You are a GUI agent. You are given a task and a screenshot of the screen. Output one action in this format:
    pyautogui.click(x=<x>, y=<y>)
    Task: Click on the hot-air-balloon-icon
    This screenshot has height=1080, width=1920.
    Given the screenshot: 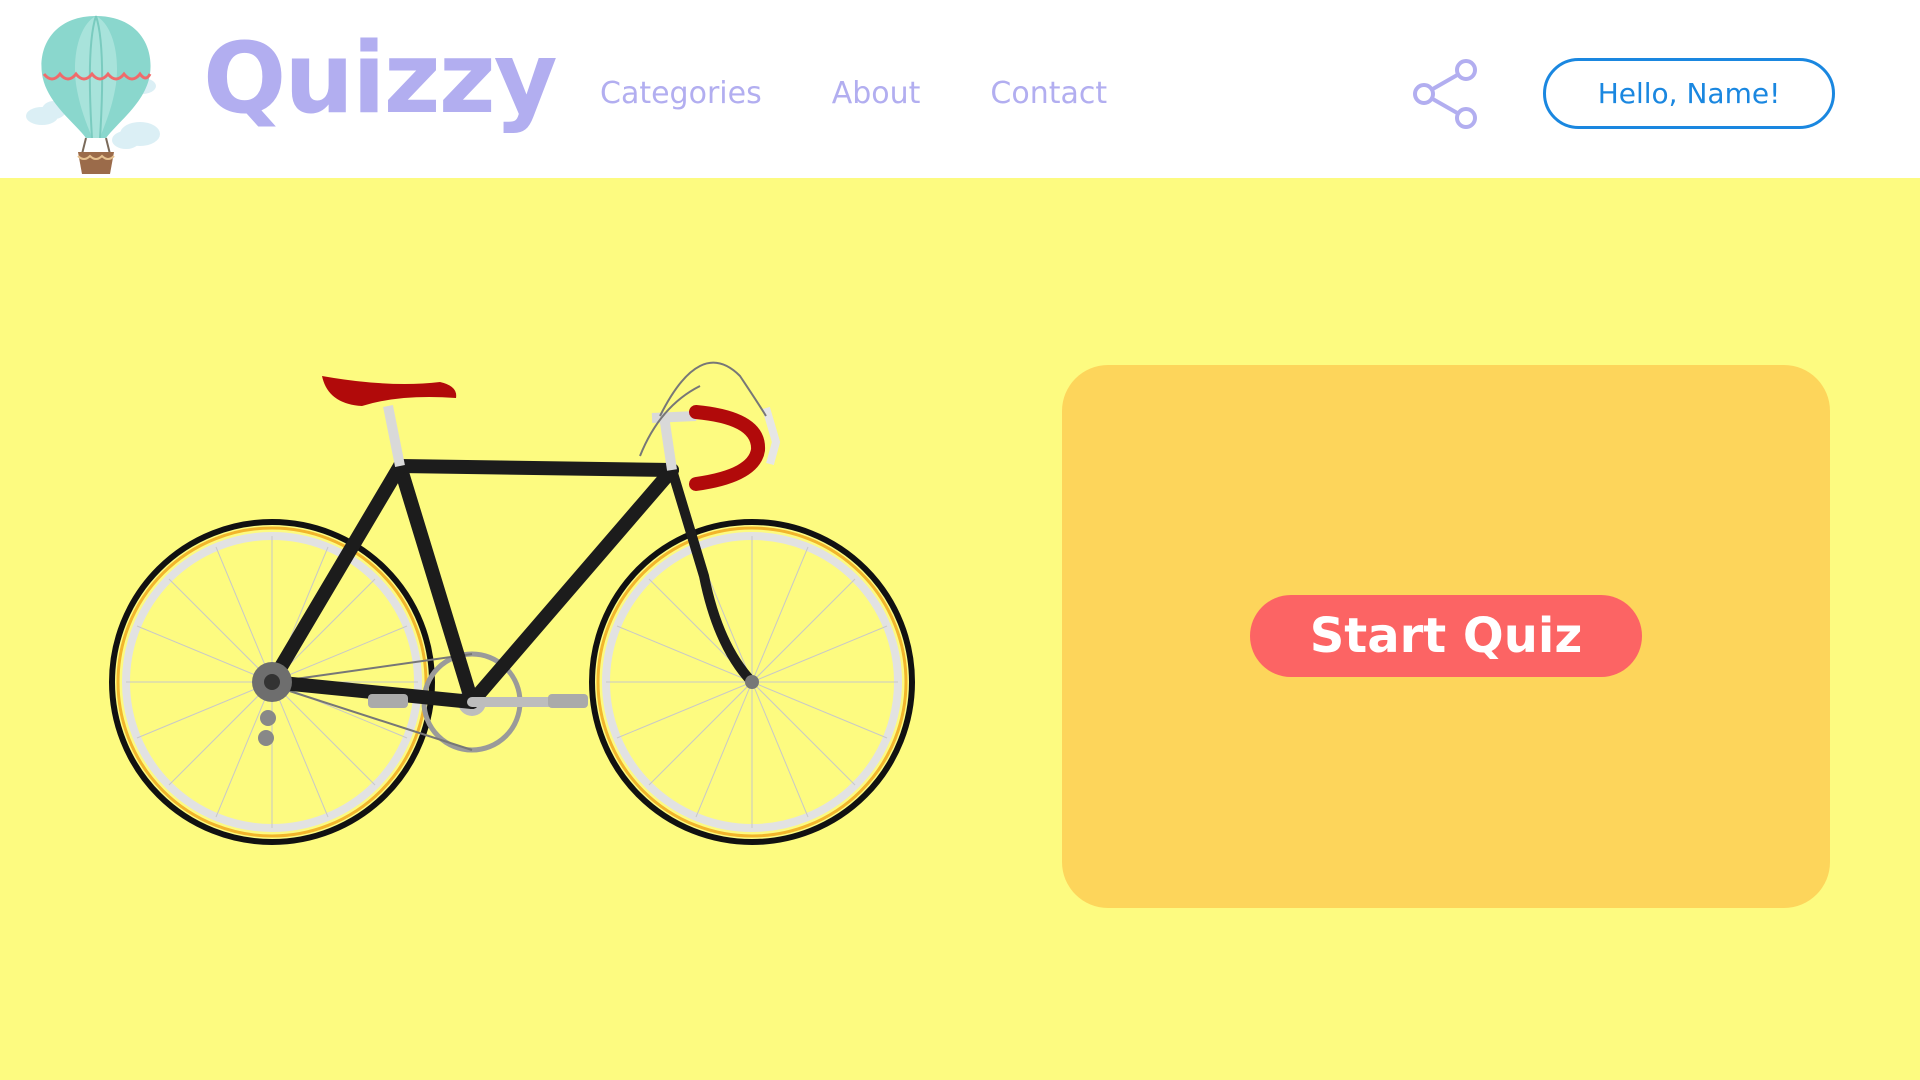 What is the action you would take?
    pyautogui.click(x=96, y=94)
    